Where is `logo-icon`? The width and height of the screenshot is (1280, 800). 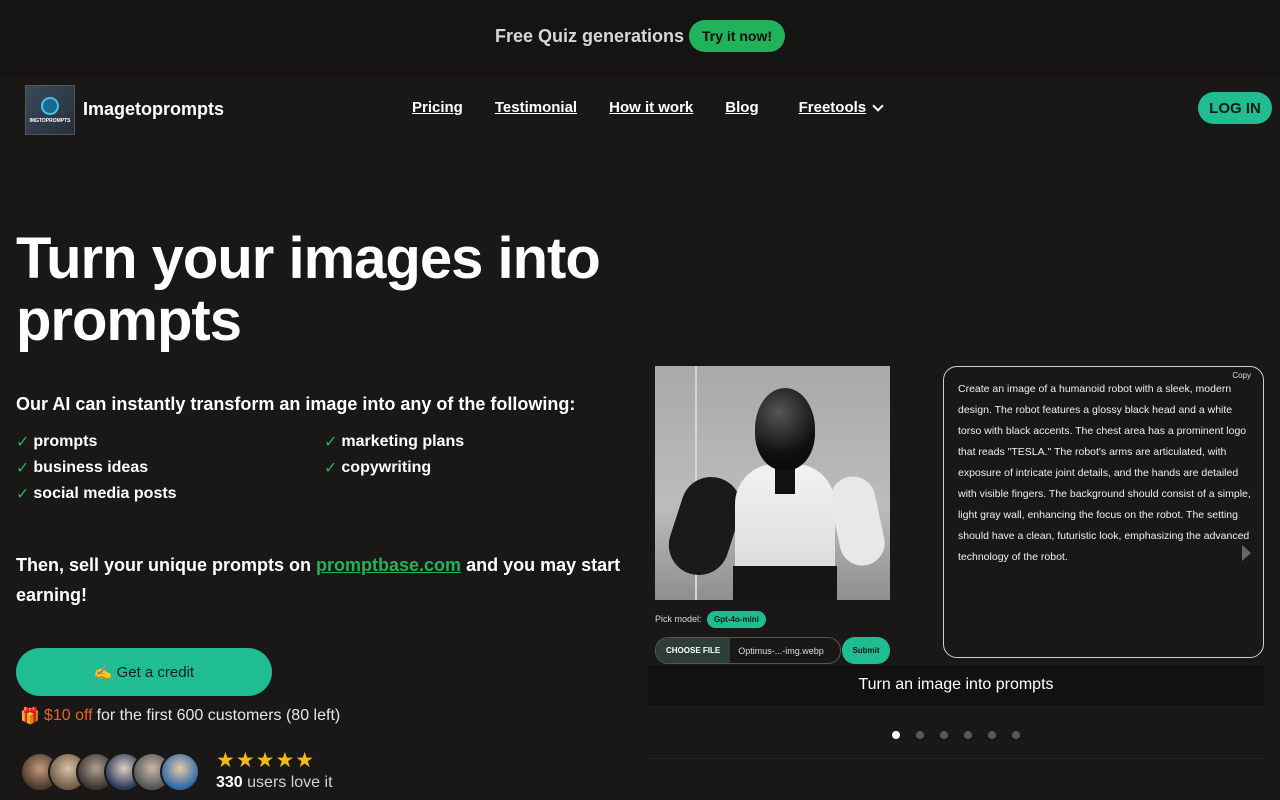
logo-icon is located at coordinates (50, 105).